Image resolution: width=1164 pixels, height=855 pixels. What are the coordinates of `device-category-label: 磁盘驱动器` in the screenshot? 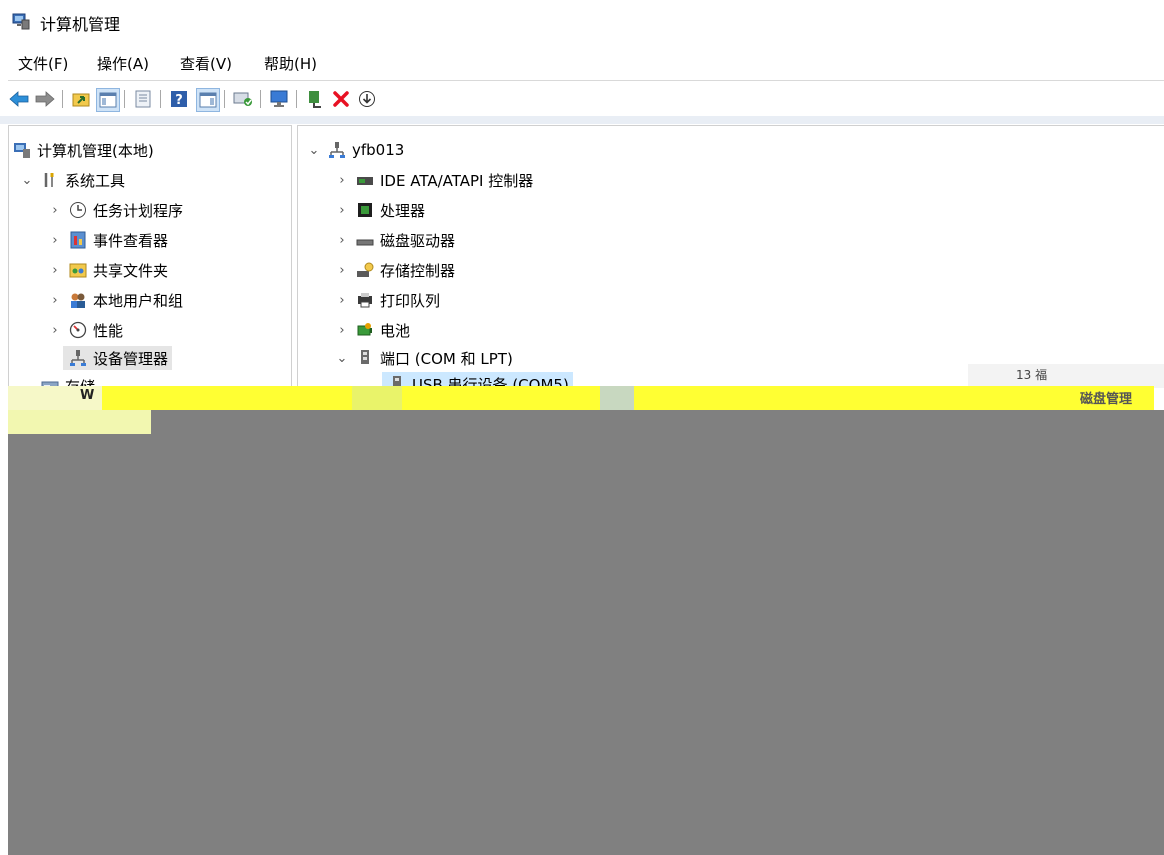 It's located at (418, 240).